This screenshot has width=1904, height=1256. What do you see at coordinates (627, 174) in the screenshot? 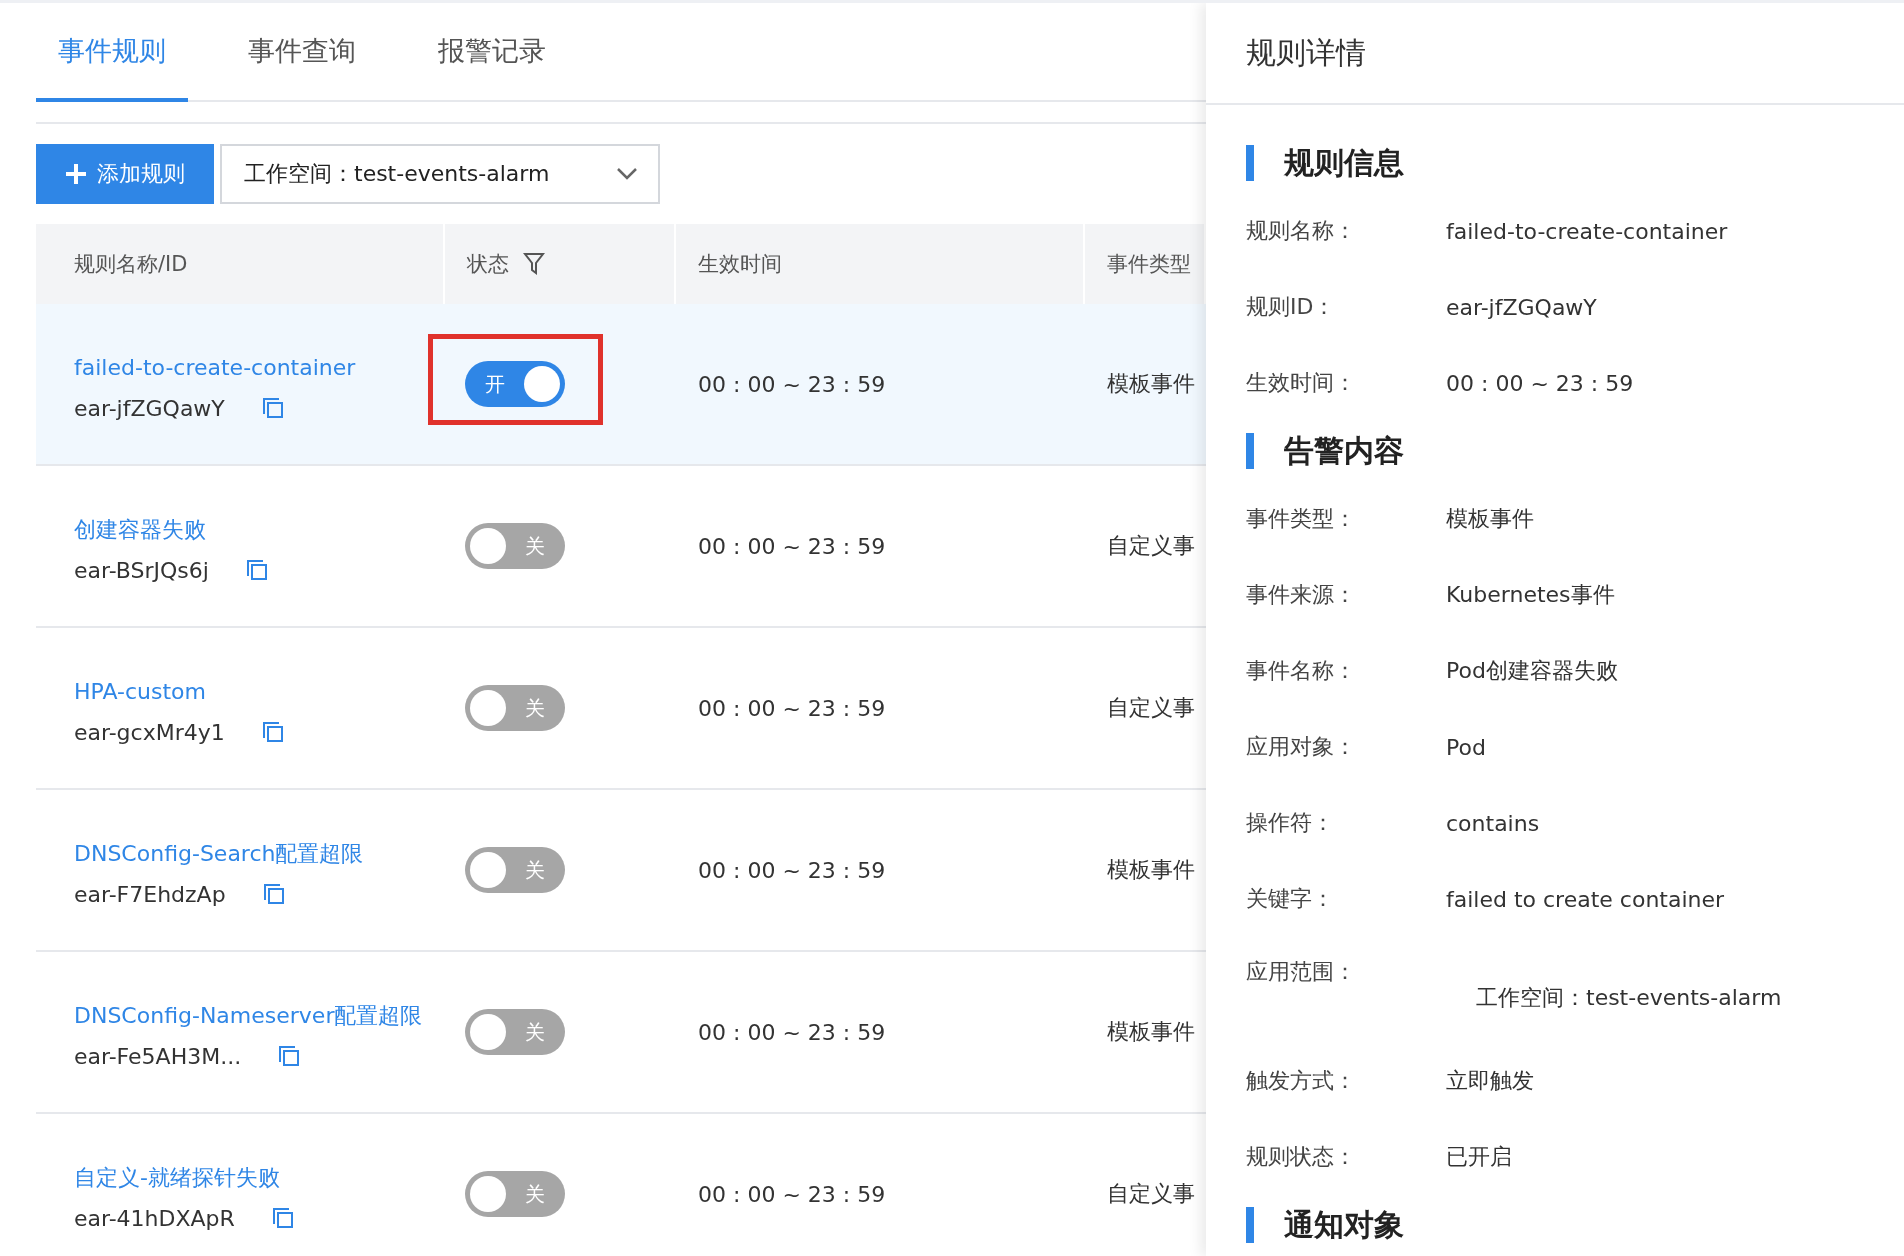
I see `chevron-down-icon` at bounding box center [627, 174].